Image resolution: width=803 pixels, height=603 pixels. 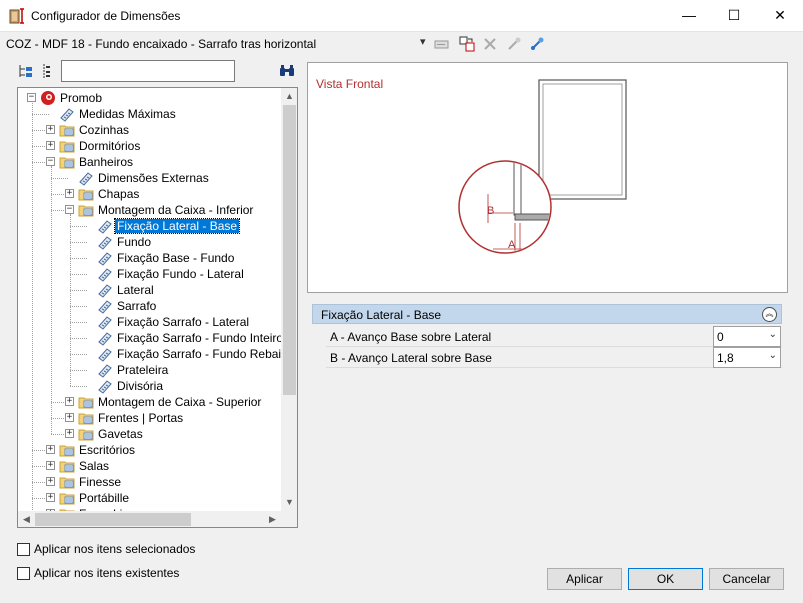 What do you see at coordinates (689, 15) in the screenshot?
I see `minimize-button: —` at bounding box center [689, 15].